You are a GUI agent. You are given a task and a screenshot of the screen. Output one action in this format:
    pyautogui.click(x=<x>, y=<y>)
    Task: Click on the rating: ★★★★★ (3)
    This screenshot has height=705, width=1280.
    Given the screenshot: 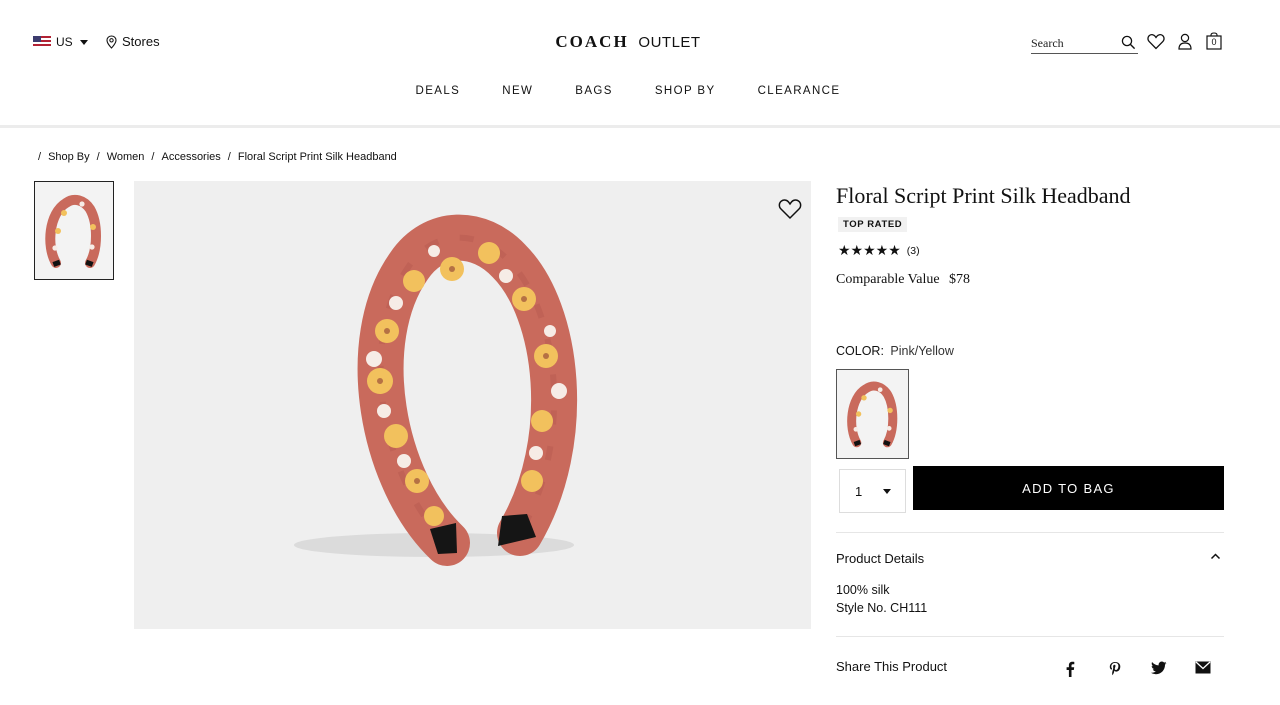 What is the action you would take?
    pyautogui.click(x=879, y=250)
    